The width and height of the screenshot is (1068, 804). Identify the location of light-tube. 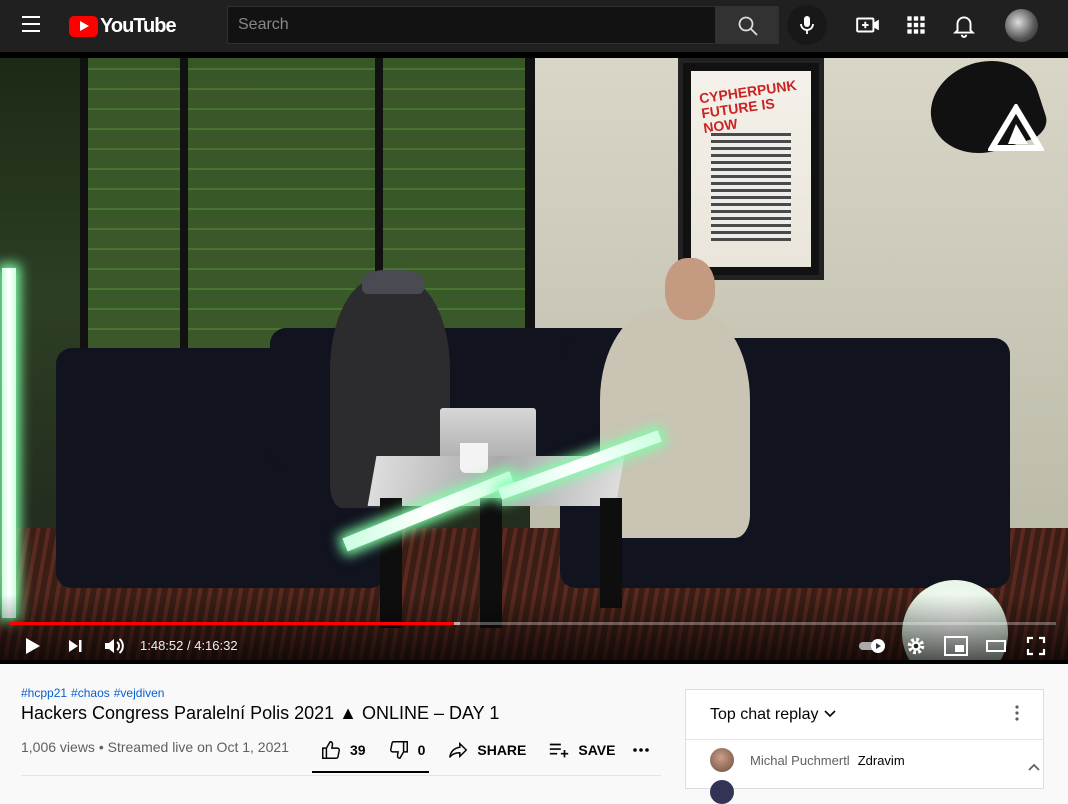
(9, 443).